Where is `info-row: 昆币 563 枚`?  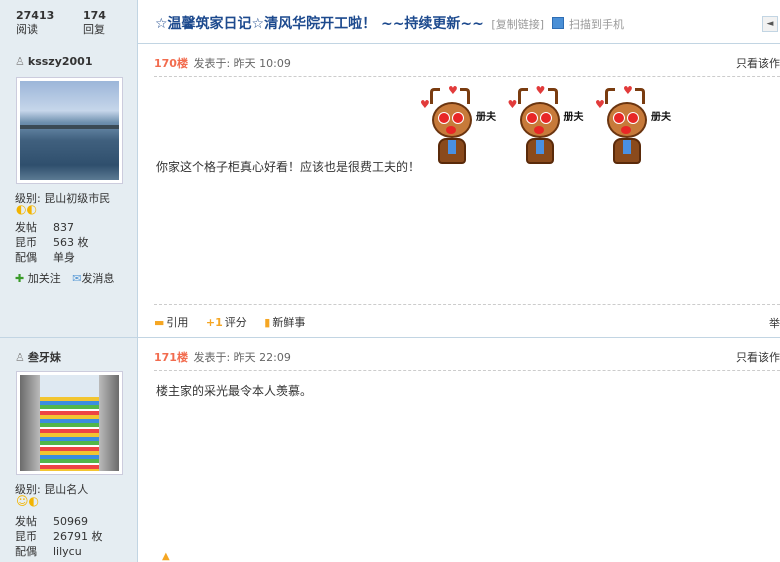 info-row: 昆币 563 枚 is located at coordinates (52, 242).